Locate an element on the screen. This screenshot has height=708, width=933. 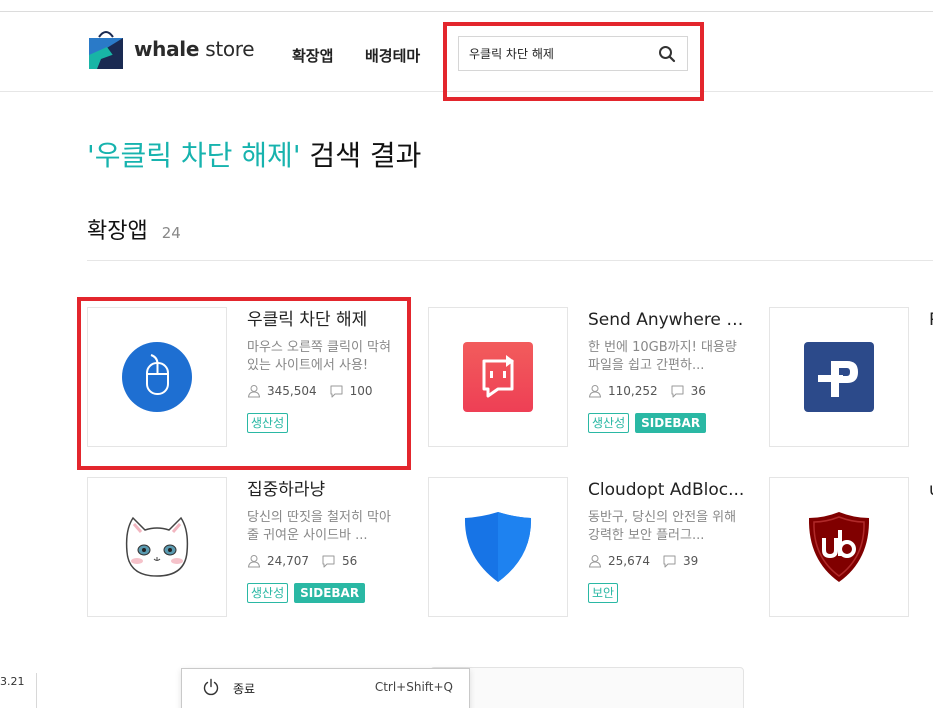
background-panel is located at coordinates (587, 687).